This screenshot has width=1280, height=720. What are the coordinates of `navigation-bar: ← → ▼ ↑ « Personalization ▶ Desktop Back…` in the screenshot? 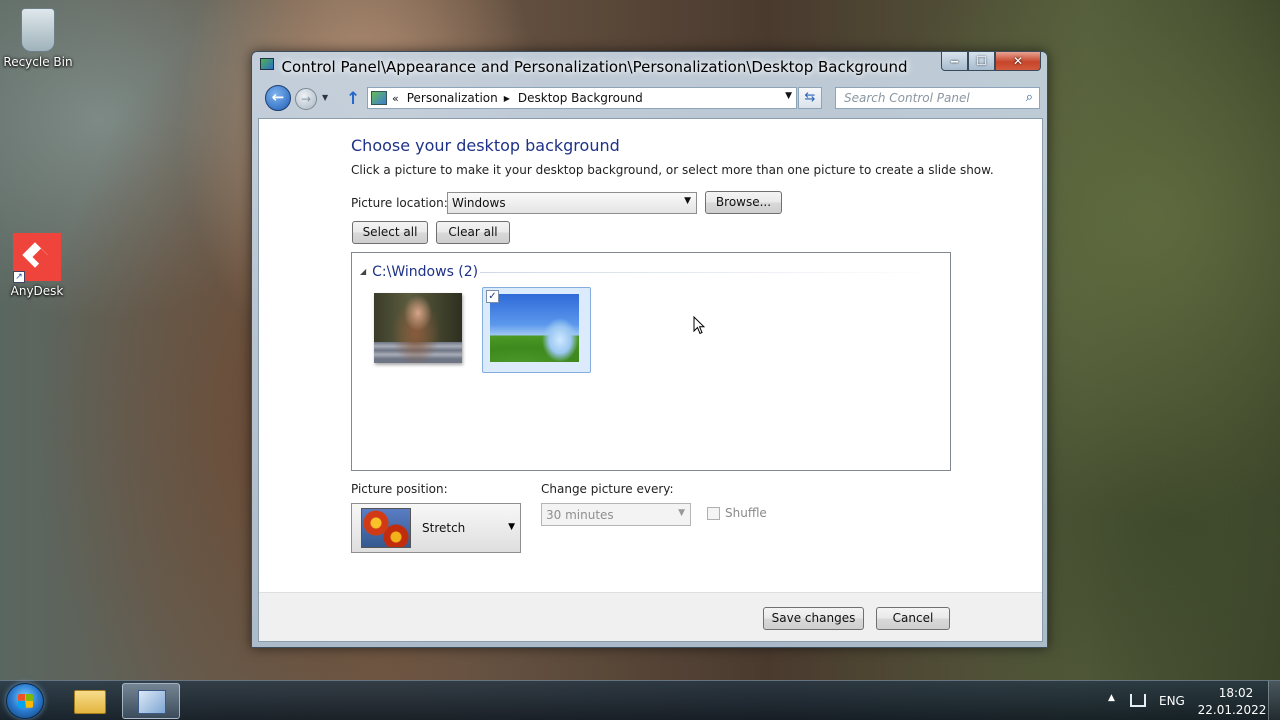 It's located at (649, 97).